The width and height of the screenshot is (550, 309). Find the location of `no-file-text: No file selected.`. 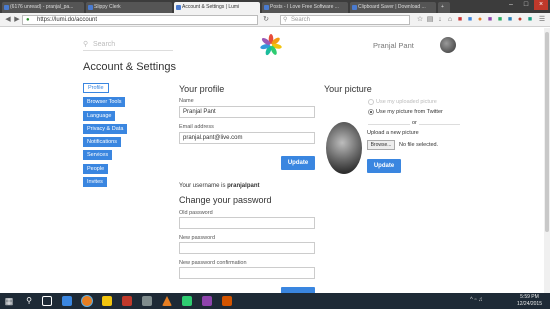

no-file-text: No file selected. is located at coordinates (419, 145).